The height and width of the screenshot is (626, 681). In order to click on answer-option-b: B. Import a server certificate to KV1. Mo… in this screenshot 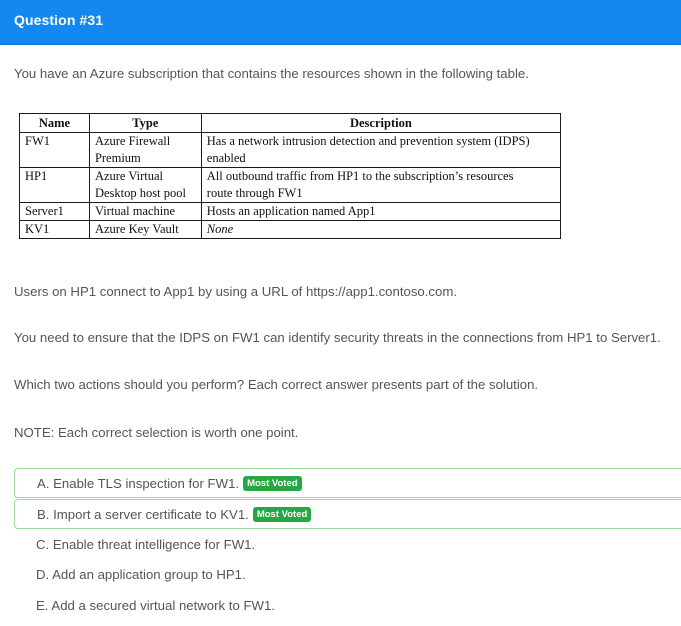, I will do `click(347, 514)`.